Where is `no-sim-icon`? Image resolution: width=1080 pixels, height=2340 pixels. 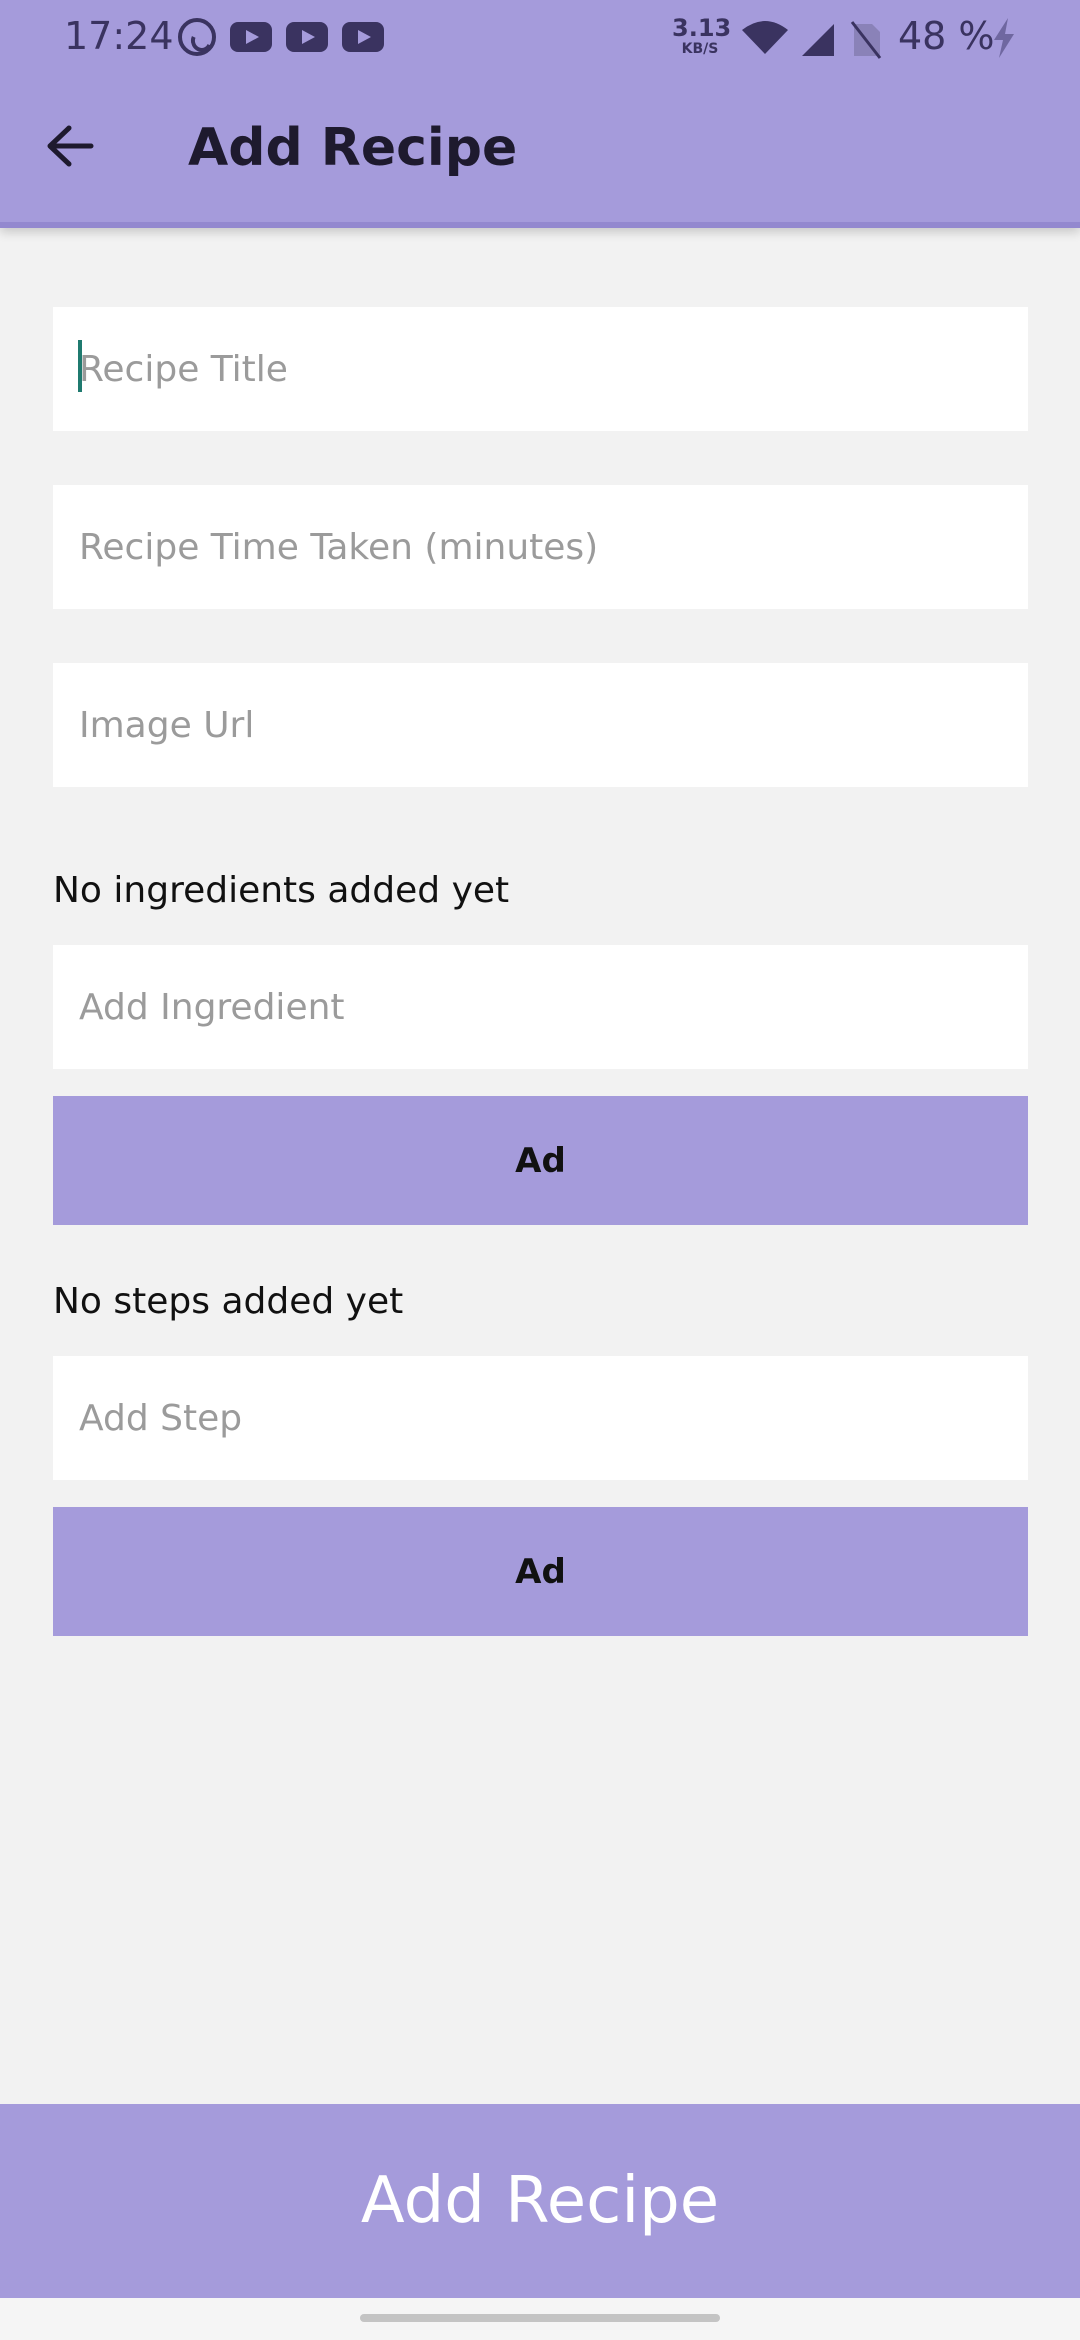
no-sim-icon is located at coordinates (866, 40).